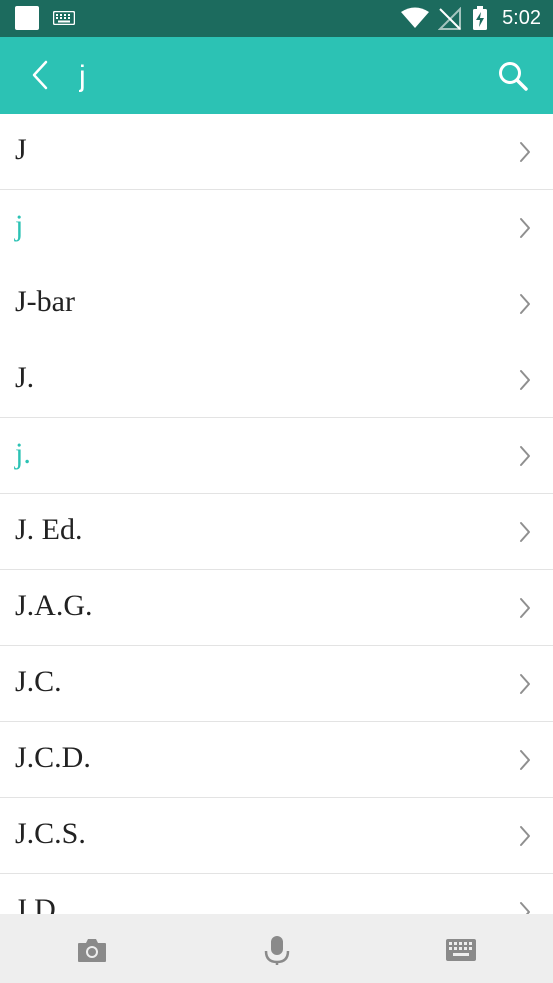 Image resolution: width=553 pixels, height=983 pixels. Describe the element at coordinates (23, 453) in the screenshot. I see `result-label: j.` at that location.